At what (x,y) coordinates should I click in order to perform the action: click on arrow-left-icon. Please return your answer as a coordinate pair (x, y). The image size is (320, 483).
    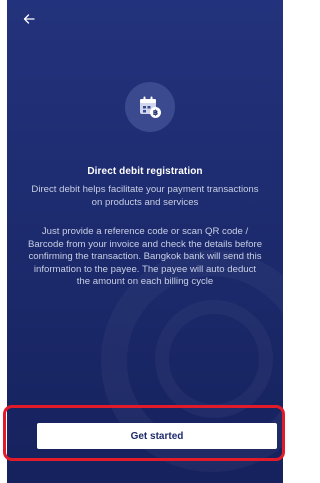
    Looking at the image, I should click on (29, 19).